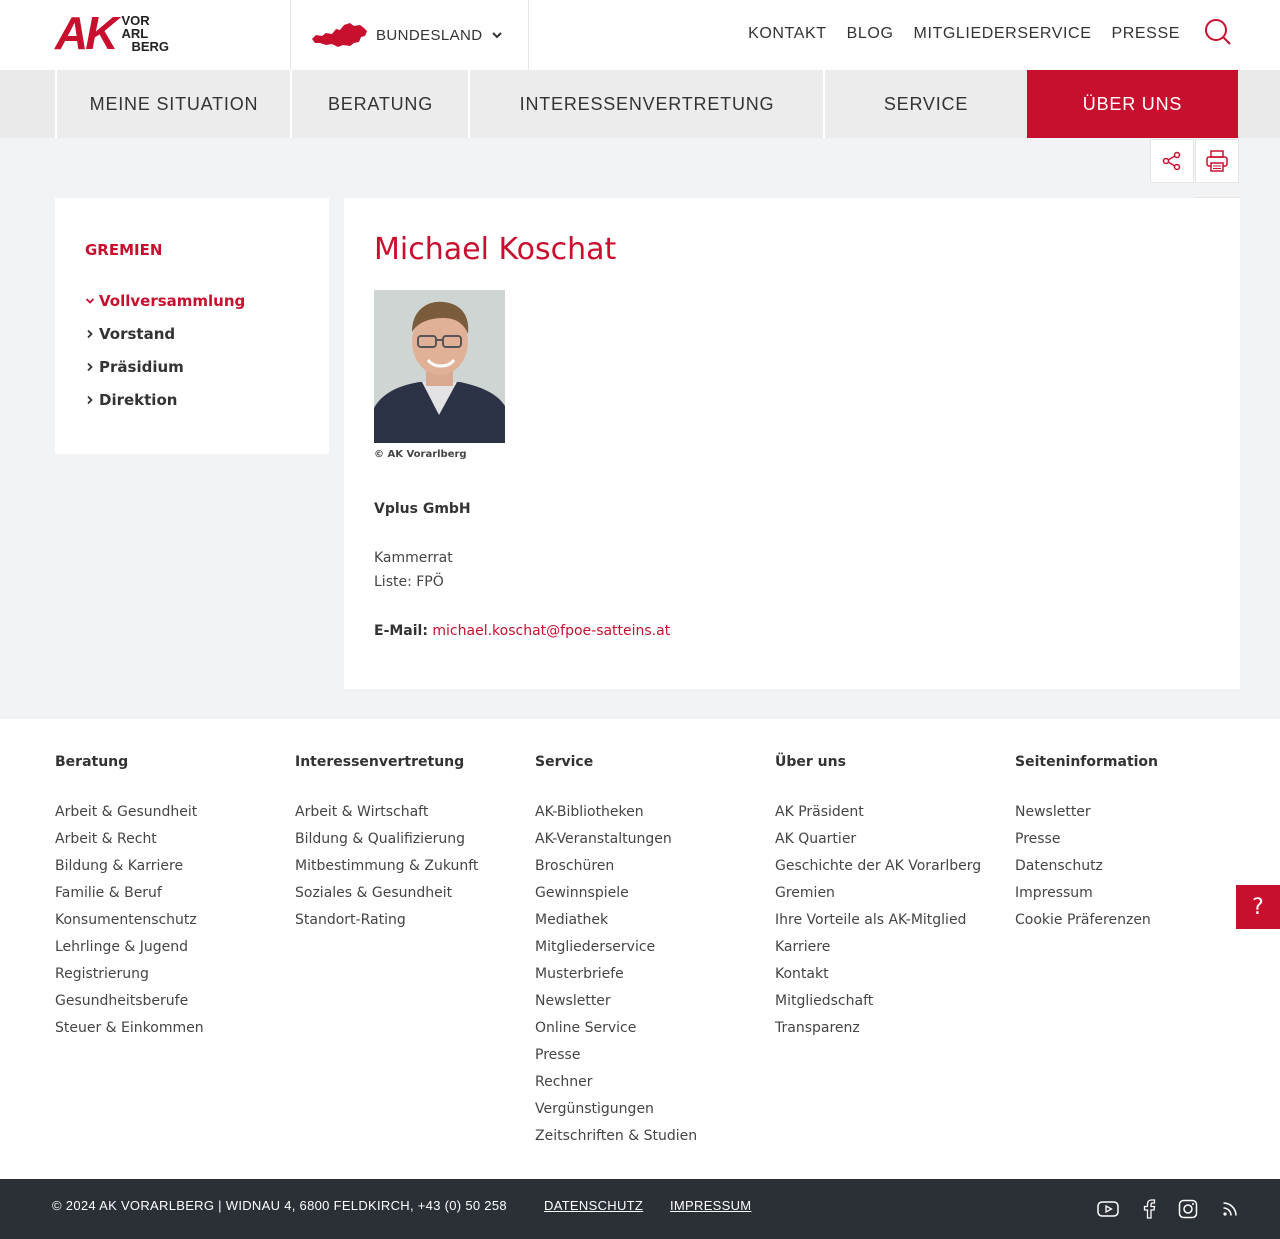 The width and height of the screenshot is (1280, 1239). What do you see at coordinates (172, 977) in the screenshot?
I see `footer-link: Registrierung` at bounding box center [172, 977].